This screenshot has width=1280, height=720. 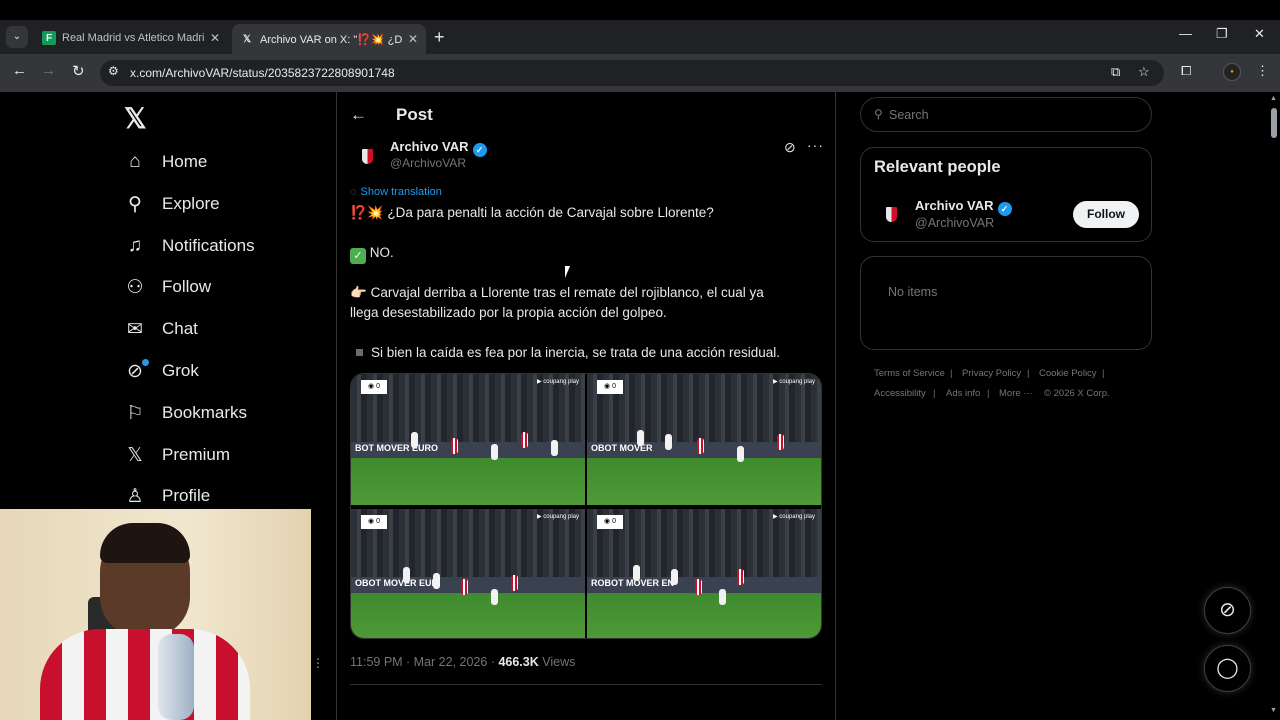 I want to click on search-input: Search, so click(x=909, y=115).